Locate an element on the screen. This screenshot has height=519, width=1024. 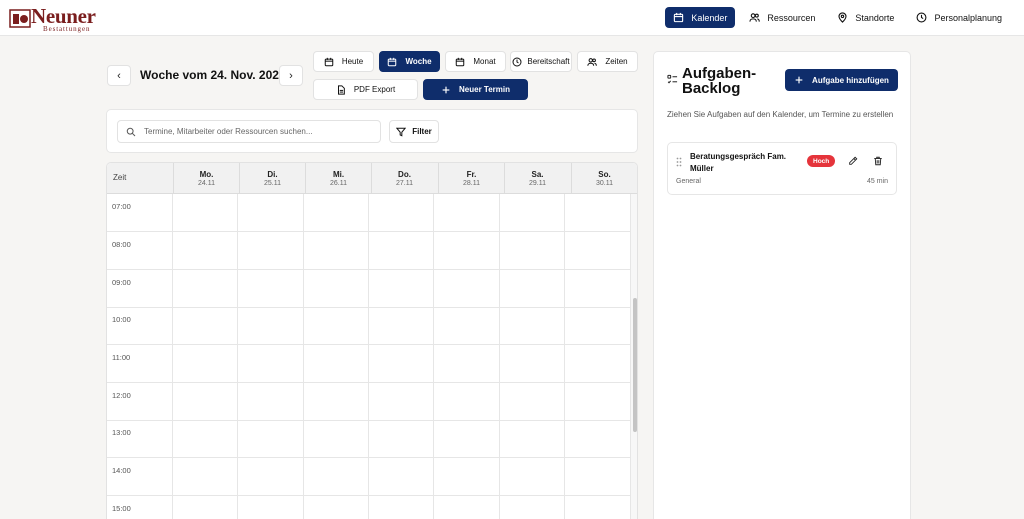
day-date: 25.11 is located at coordinates (272, 183).